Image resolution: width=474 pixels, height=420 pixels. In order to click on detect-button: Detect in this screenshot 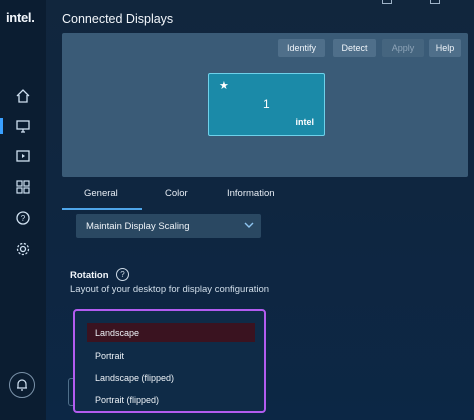, I will do `click(354, 48)`.